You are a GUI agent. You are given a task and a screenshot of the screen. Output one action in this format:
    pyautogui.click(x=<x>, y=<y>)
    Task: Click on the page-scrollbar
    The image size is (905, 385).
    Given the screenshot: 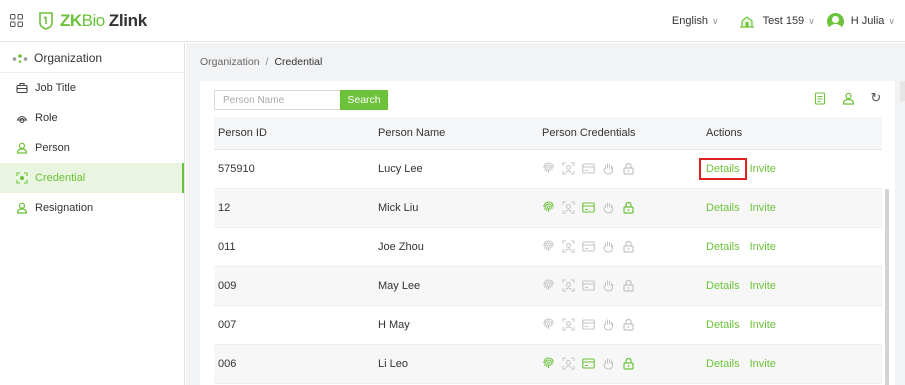 What is the action you would take?
    pyautogui.click(x=902, y=91)
    